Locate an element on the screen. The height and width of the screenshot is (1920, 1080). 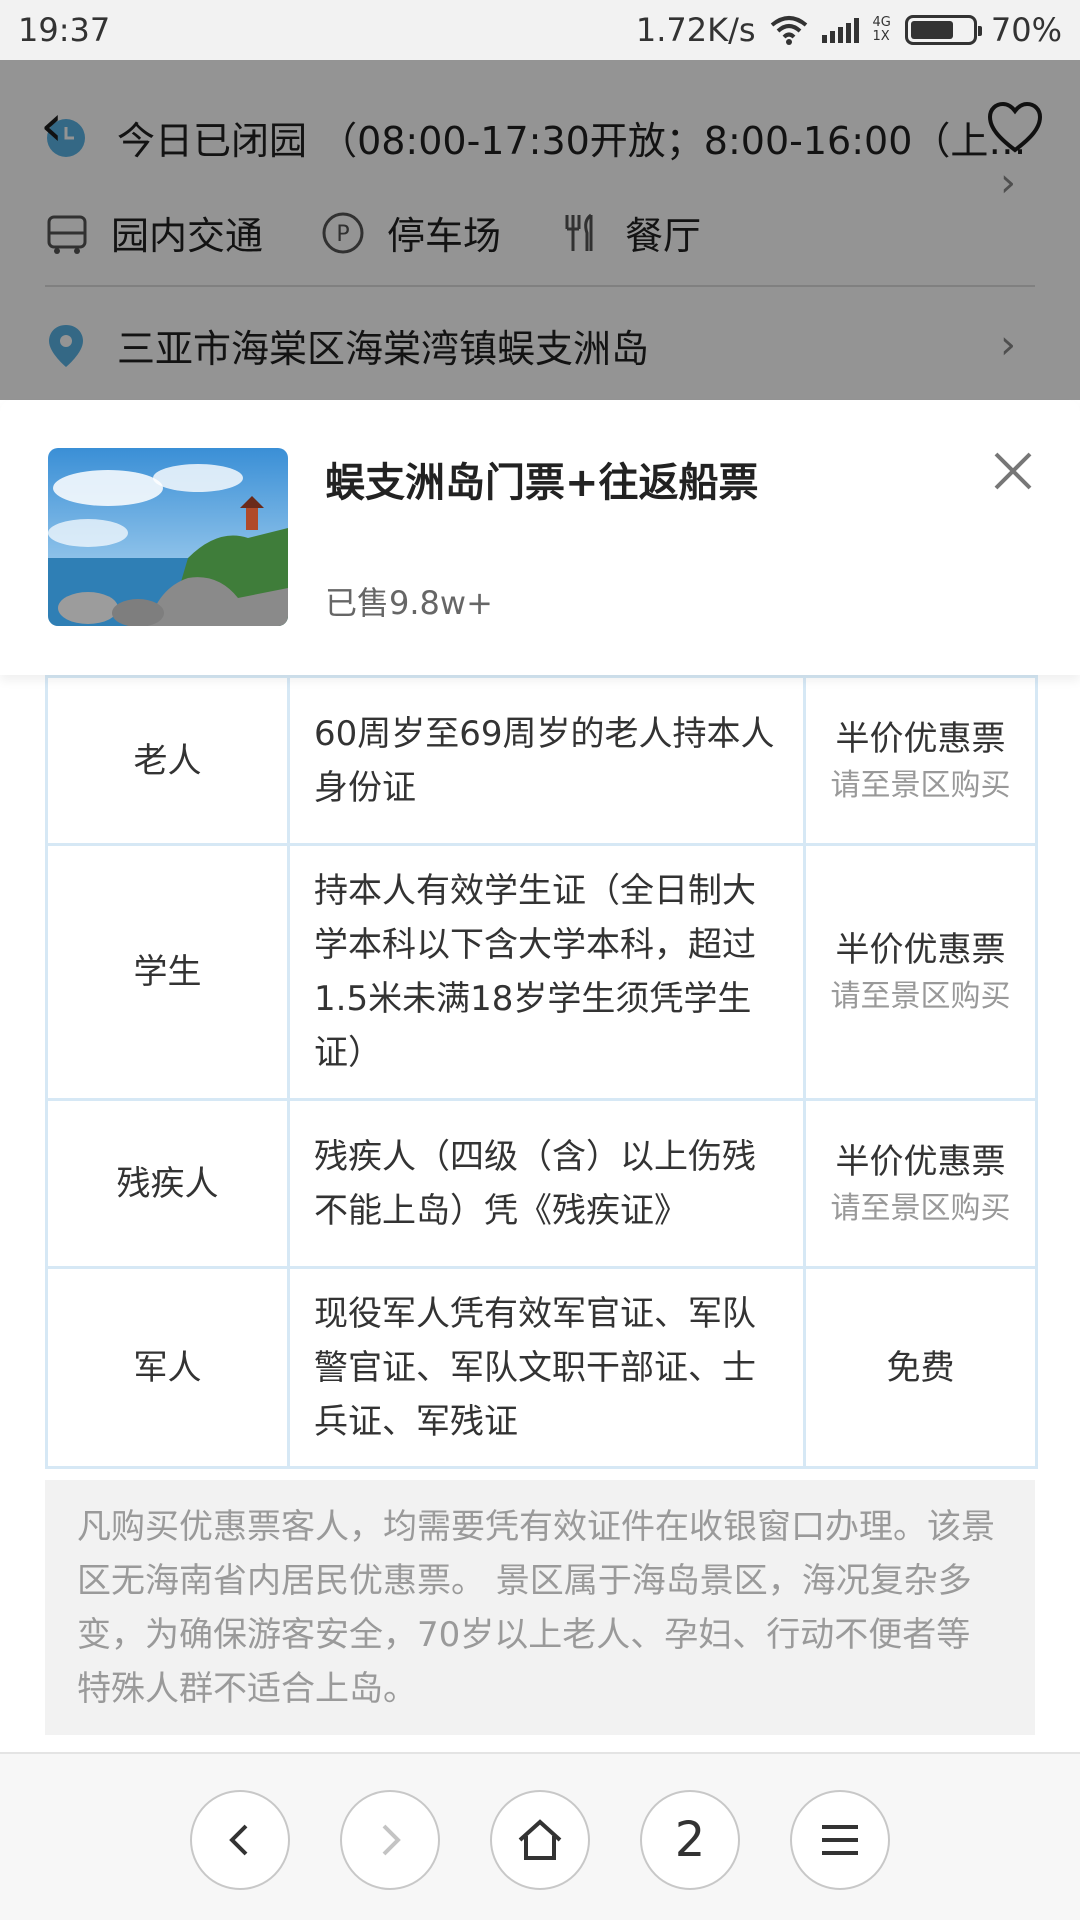
sold-count: 已售9.8w+ is located at coordinates (409, 603).